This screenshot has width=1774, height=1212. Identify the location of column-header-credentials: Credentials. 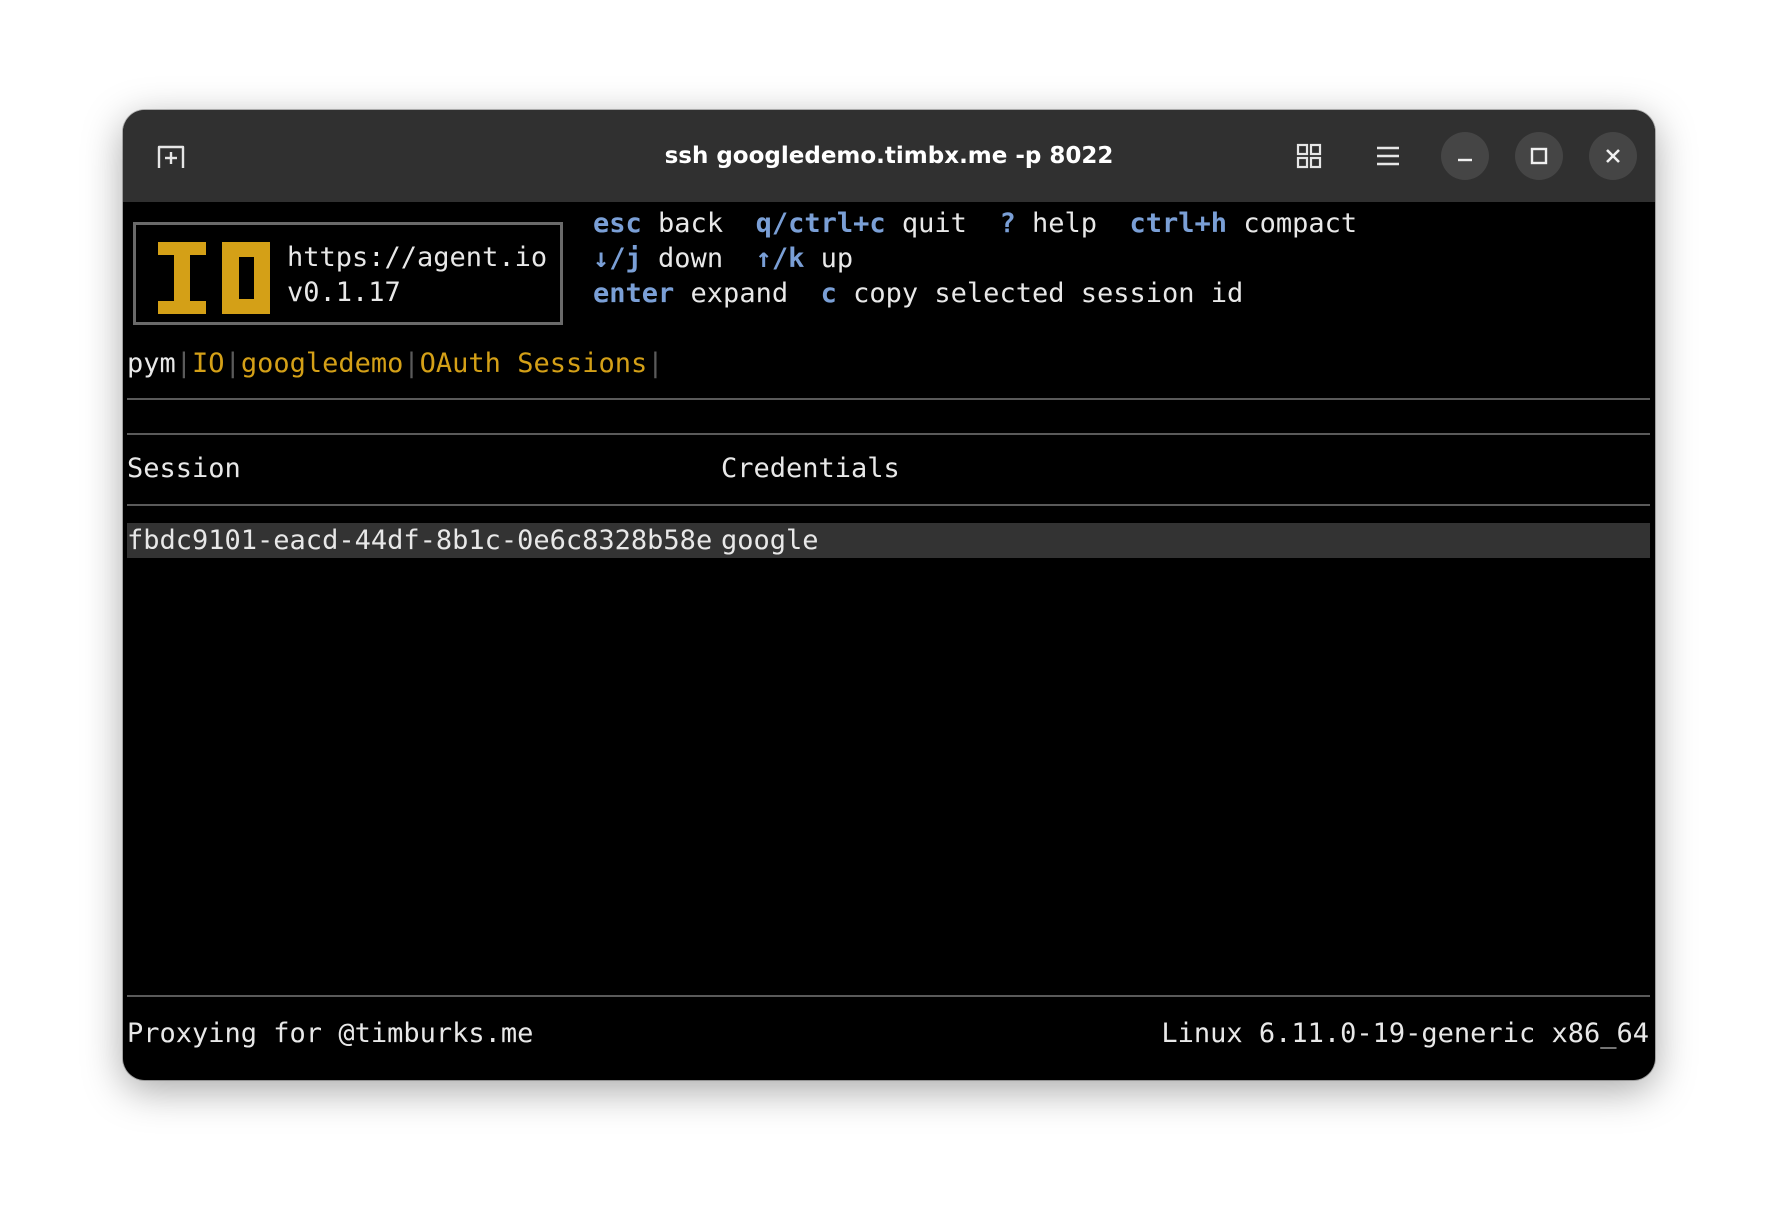
(810, 468).